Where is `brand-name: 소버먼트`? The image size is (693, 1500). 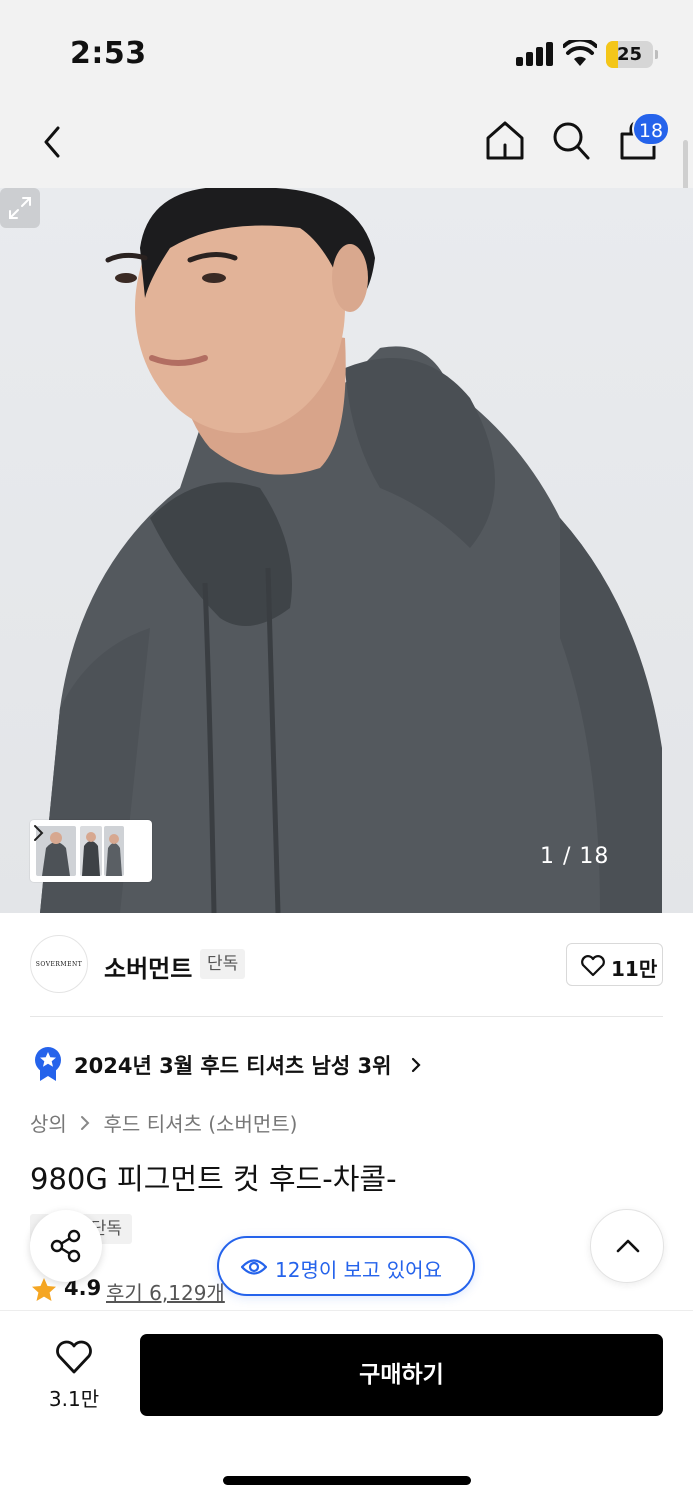 brand-name: 소버먼트 is located at coordinates (148, 966).